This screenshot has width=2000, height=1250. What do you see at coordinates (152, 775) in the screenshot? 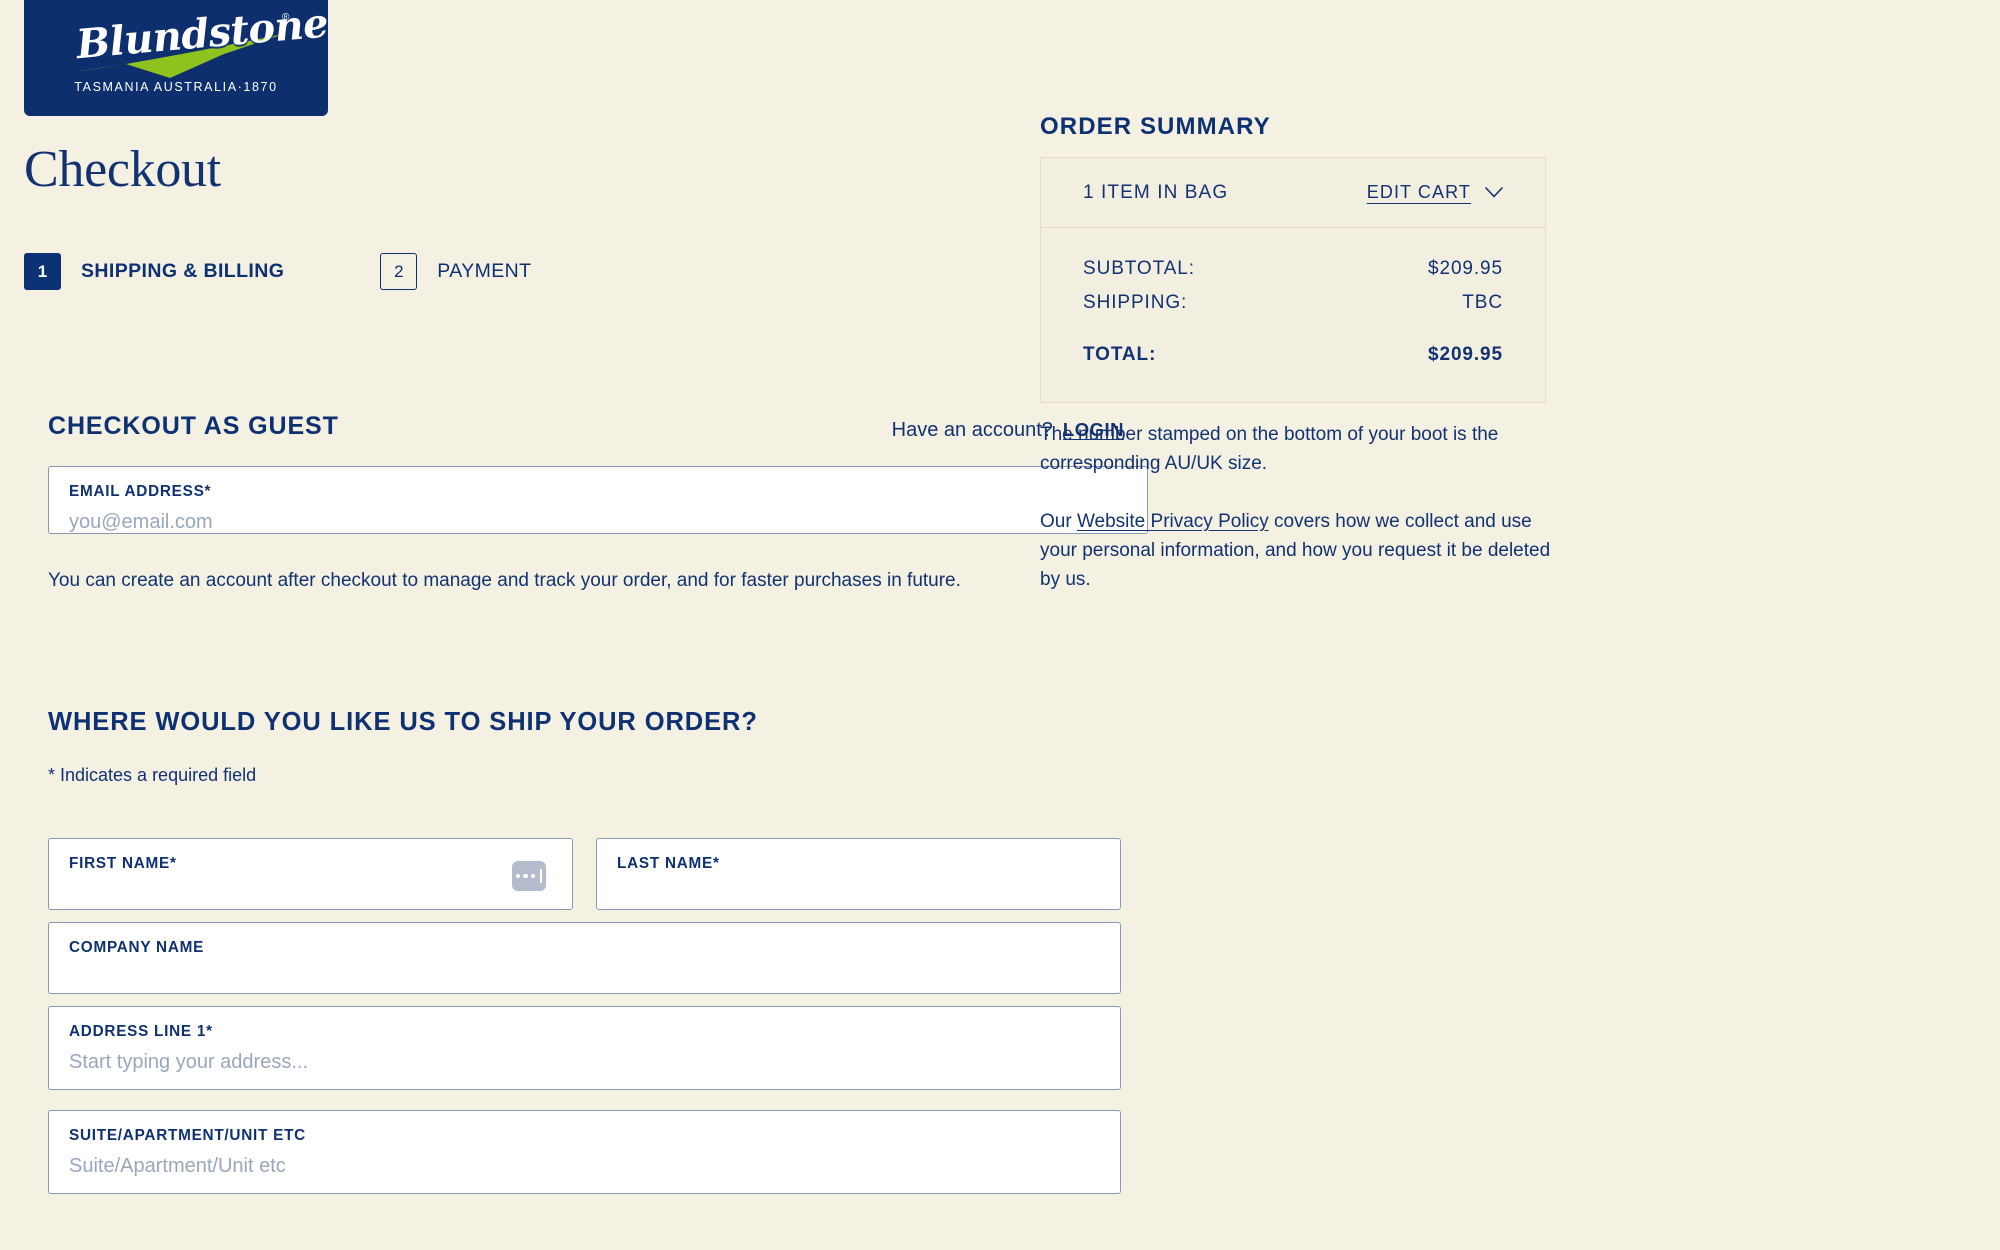
I see `required-field-note: * Indicates a required field` at bounding box center [152, 775].